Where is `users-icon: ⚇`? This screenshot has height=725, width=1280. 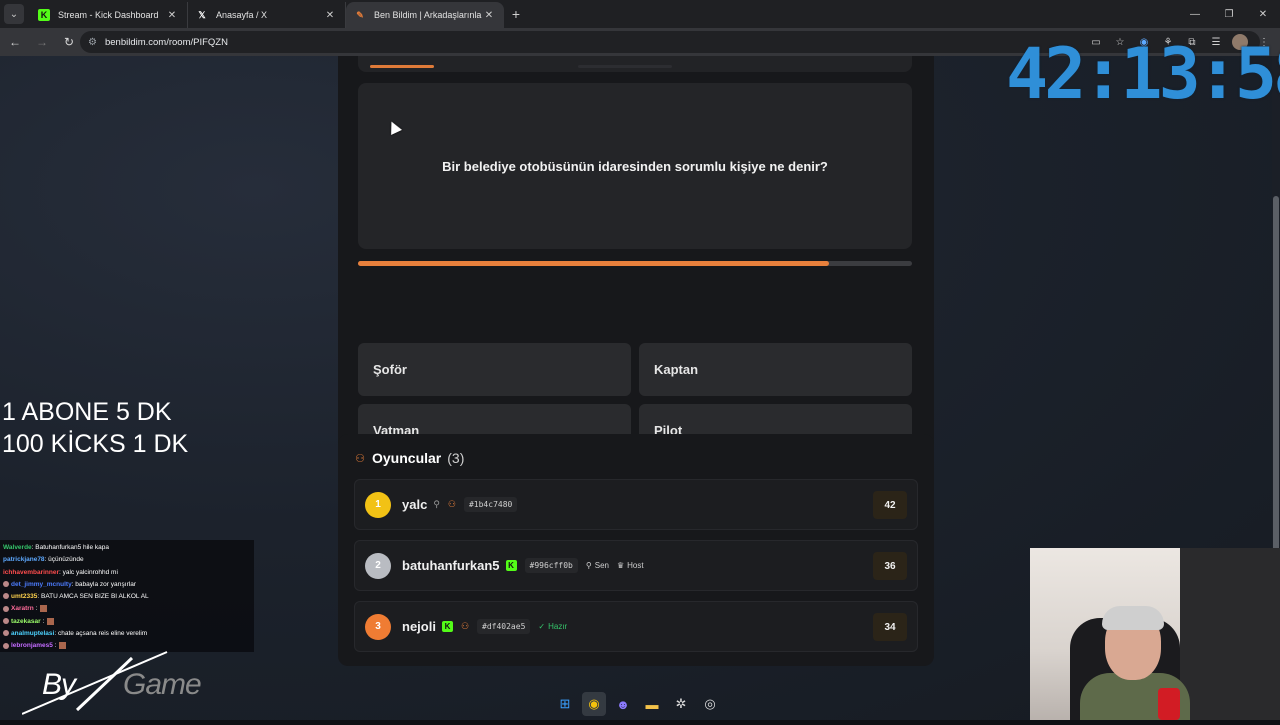 users-icon: ⚇ is located at coordinates (360, 458).